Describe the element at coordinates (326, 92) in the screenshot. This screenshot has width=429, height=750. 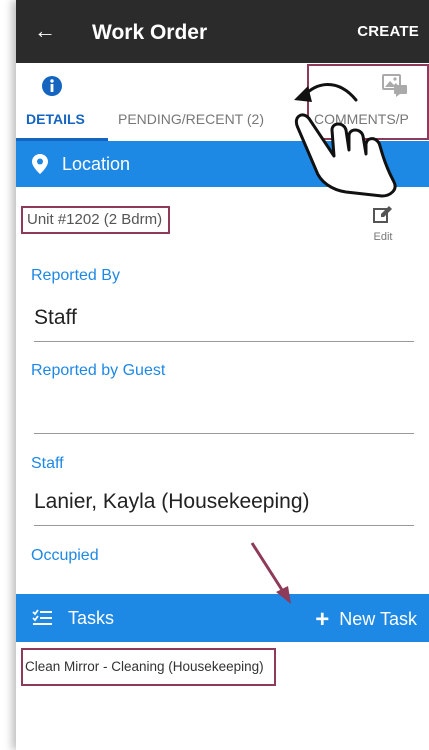
I see `swipe-arrow-icon` at that location.